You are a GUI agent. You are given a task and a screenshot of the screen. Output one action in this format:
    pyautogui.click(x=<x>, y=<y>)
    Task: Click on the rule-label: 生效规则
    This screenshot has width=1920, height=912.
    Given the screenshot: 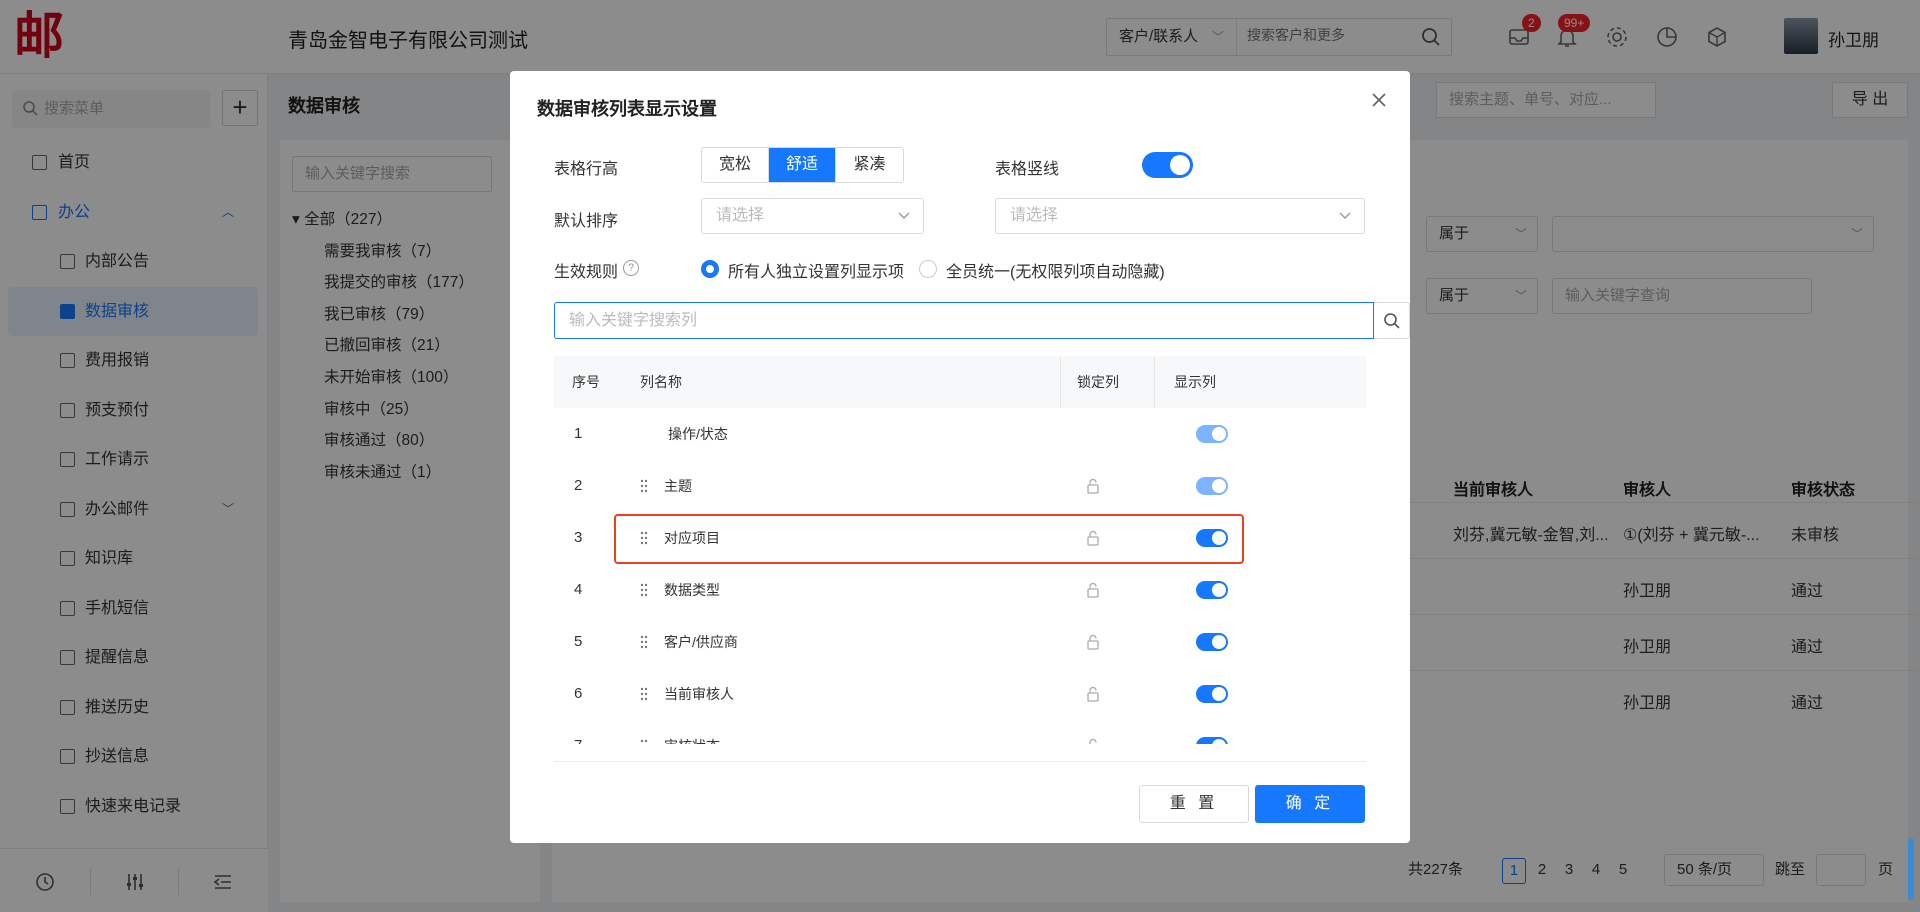 What is the action you would take?
    pyautogui.click(x=586, y=272)
    